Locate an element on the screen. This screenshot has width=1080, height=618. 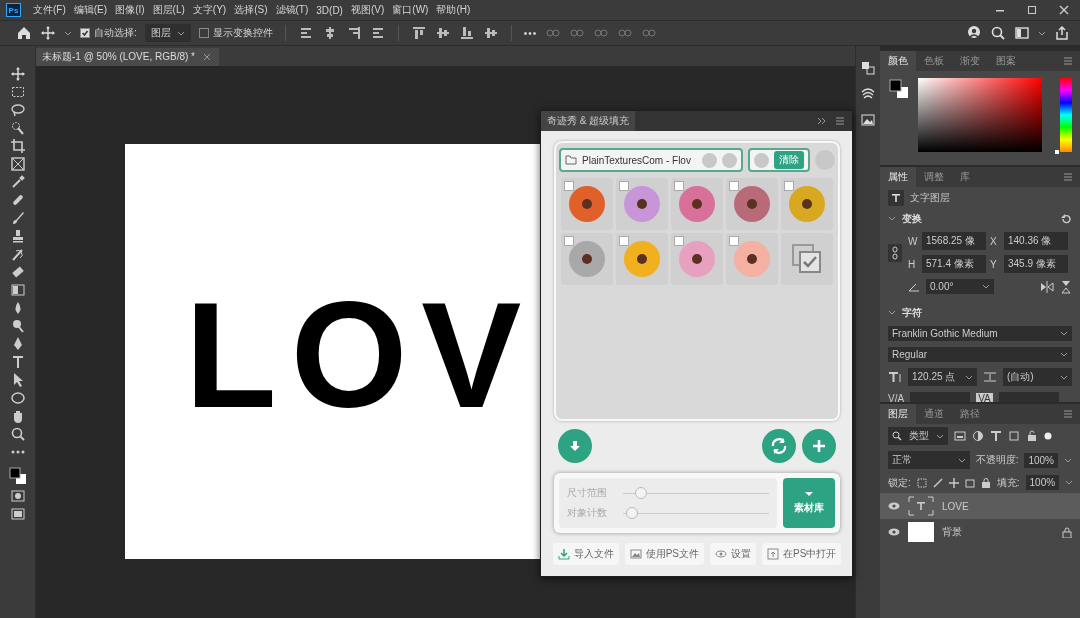
image-panel-icon is located at coordinates (868, 120).